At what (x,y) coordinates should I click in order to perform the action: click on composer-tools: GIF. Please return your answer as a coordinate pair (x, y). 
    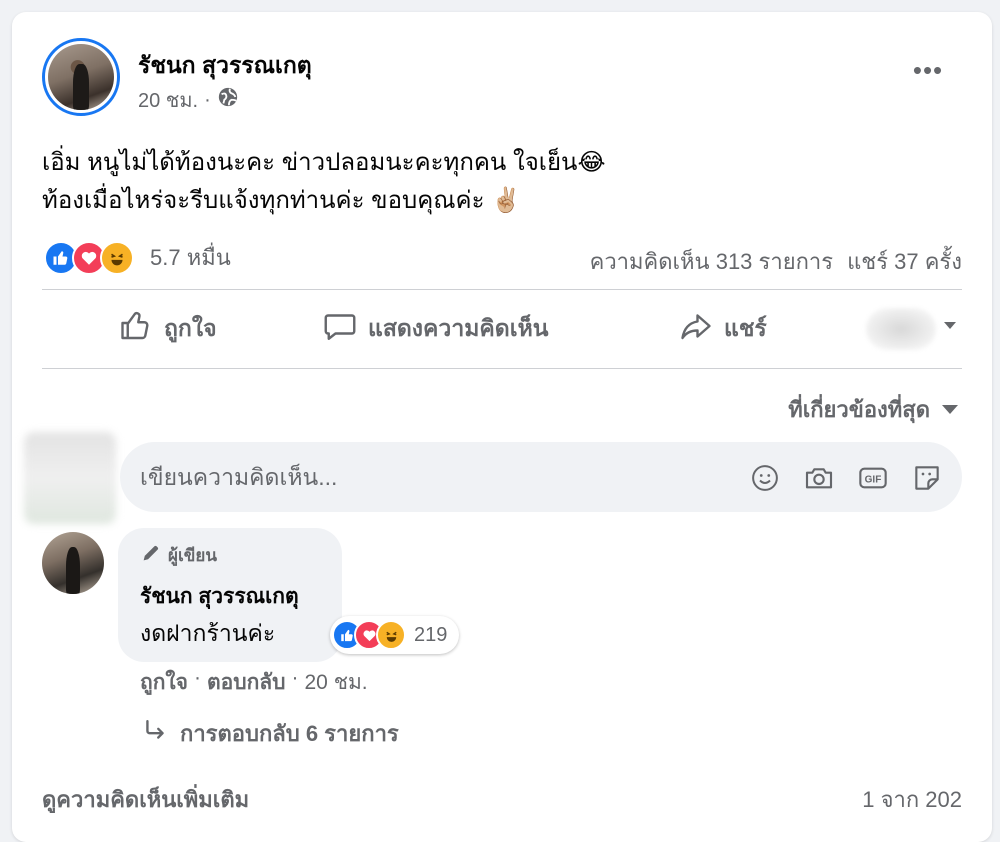
    Looking at the image, I should click on (846, 478).